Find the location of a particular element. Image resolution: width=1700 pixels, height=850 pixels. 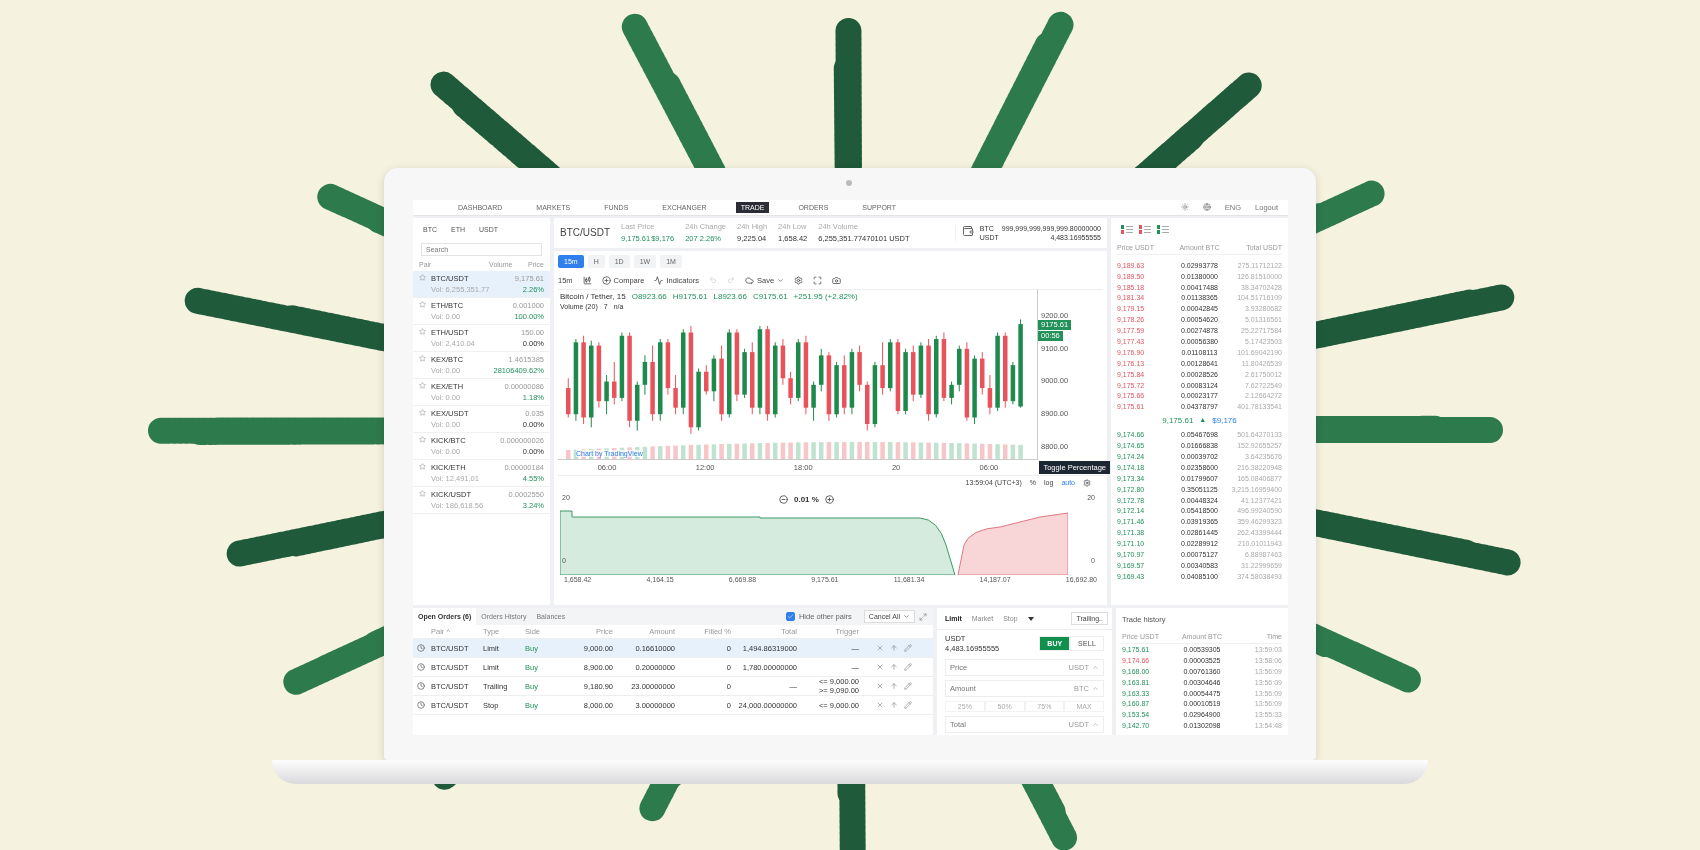

wallet-icon is located at coordinates (967, 230).